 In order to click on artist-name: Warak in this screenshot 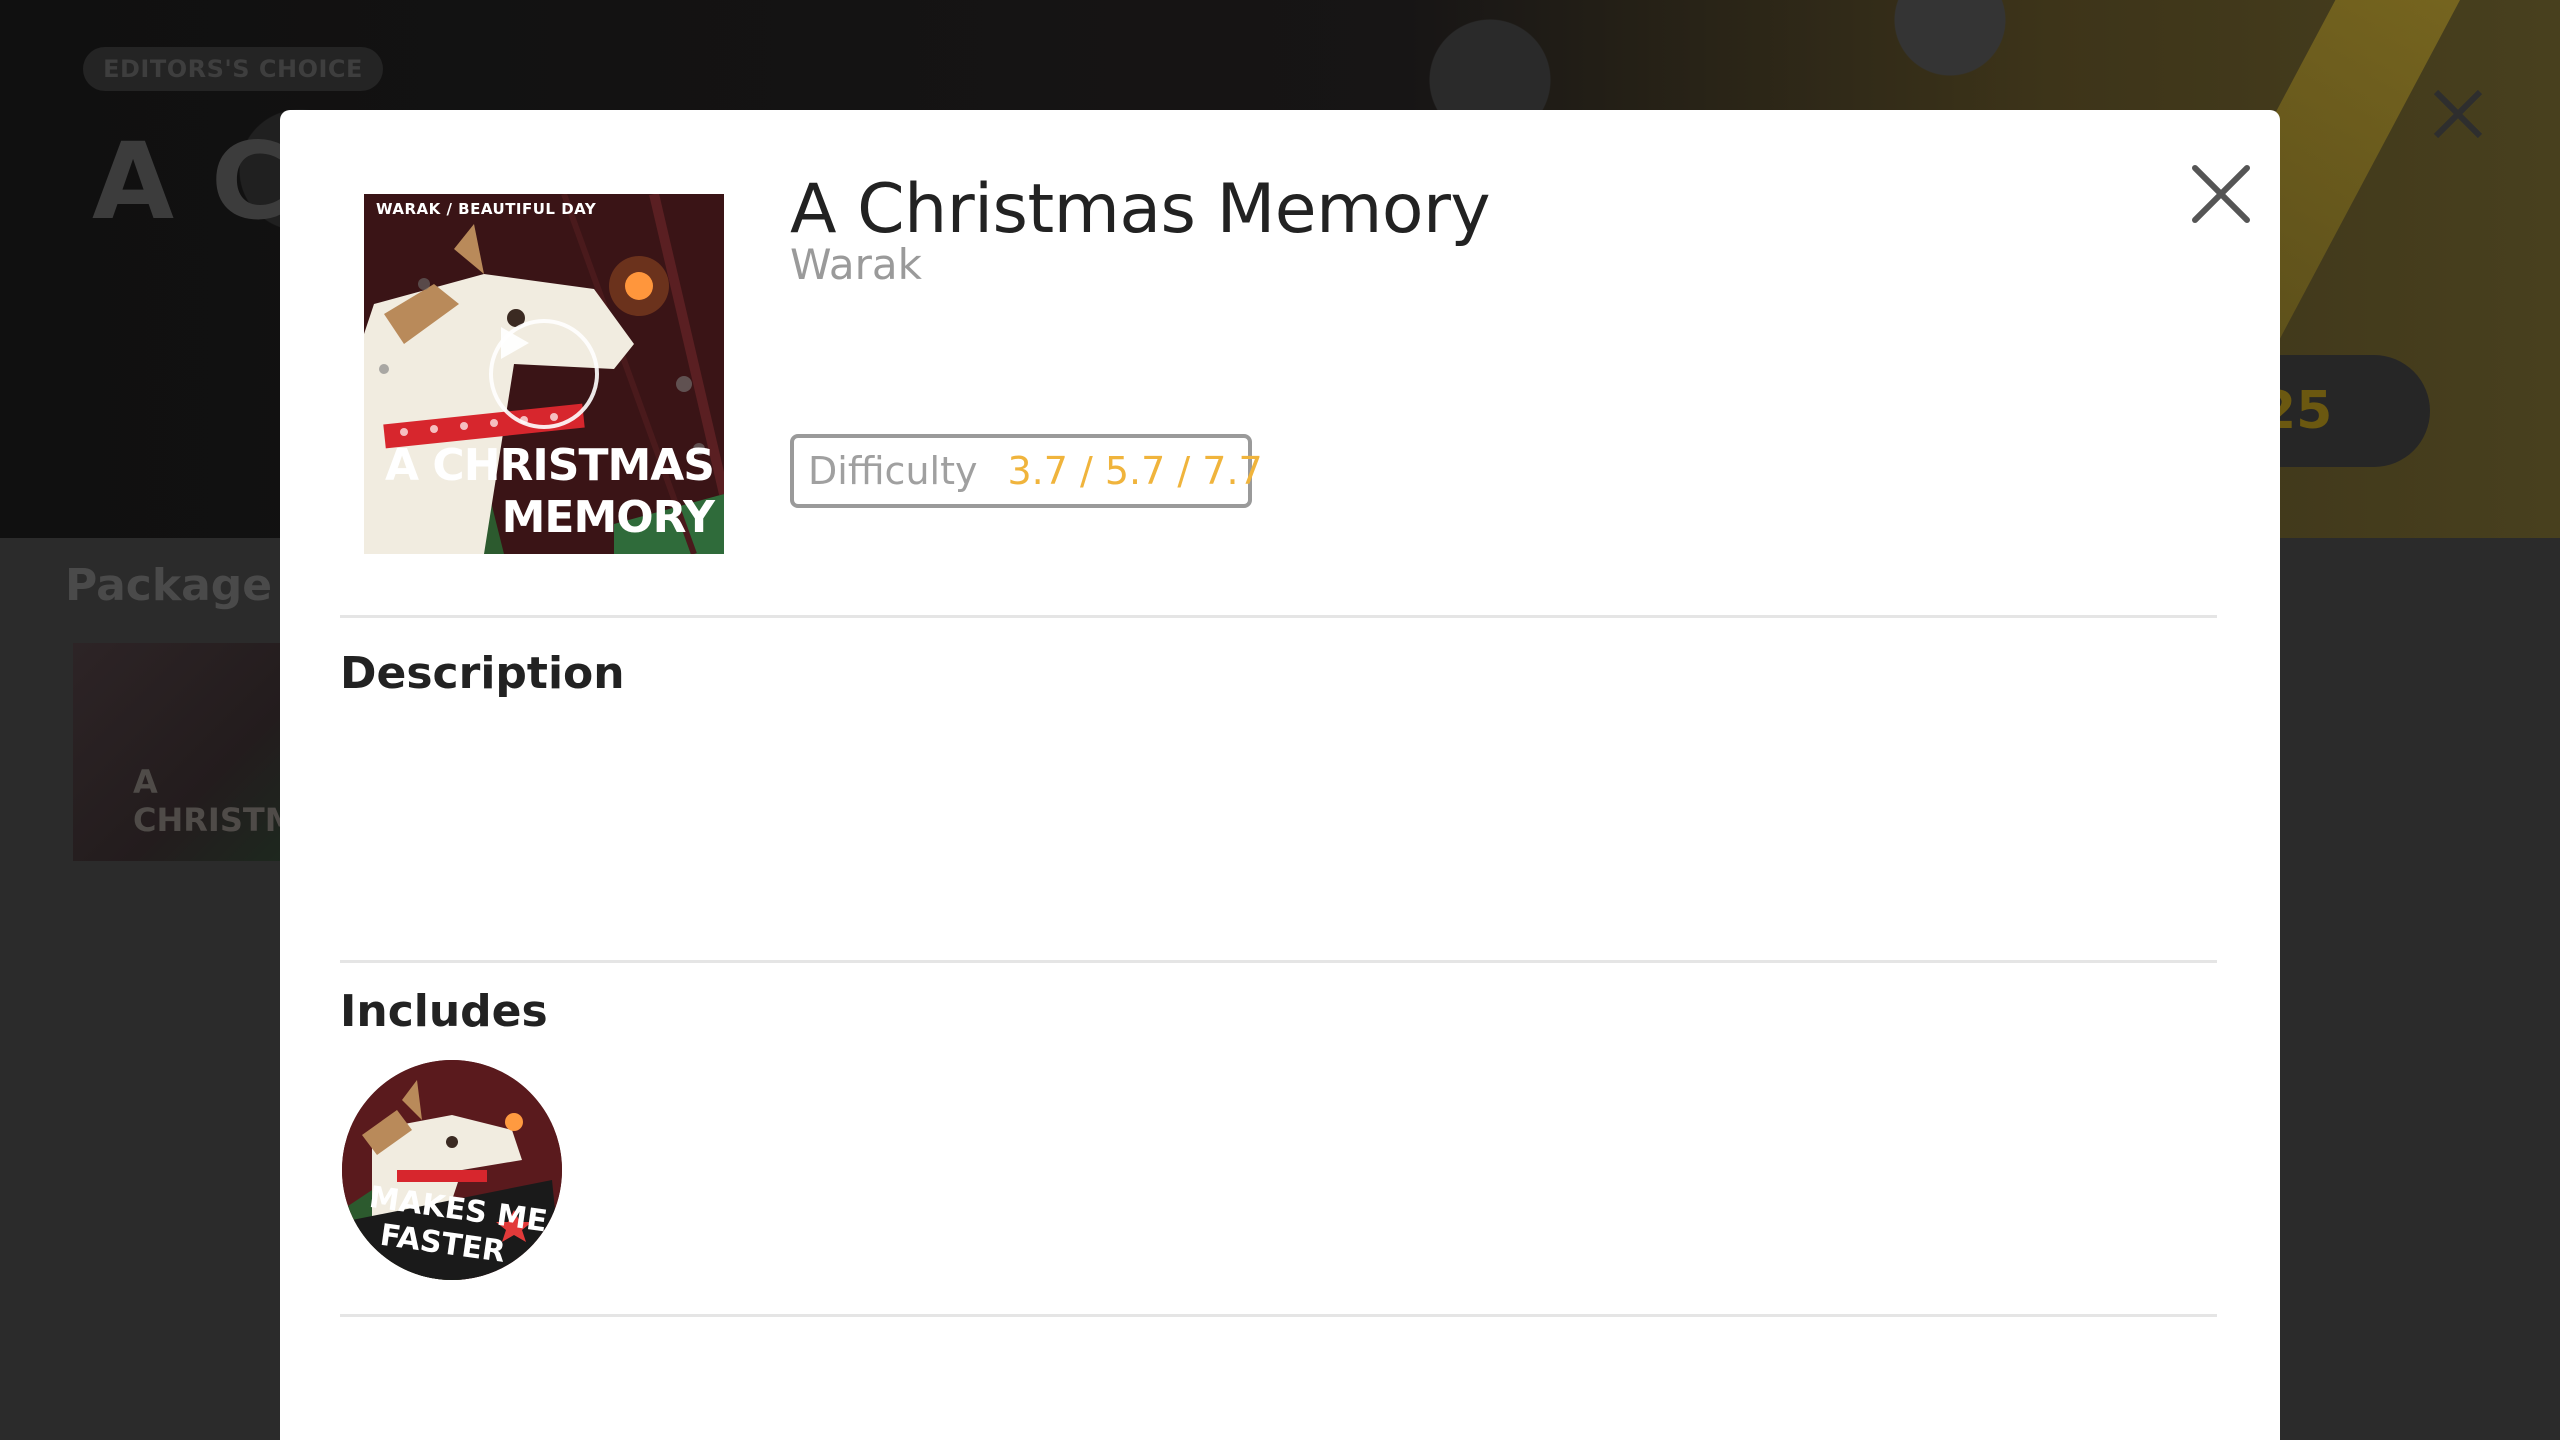, I will do `click(856, 264)`.